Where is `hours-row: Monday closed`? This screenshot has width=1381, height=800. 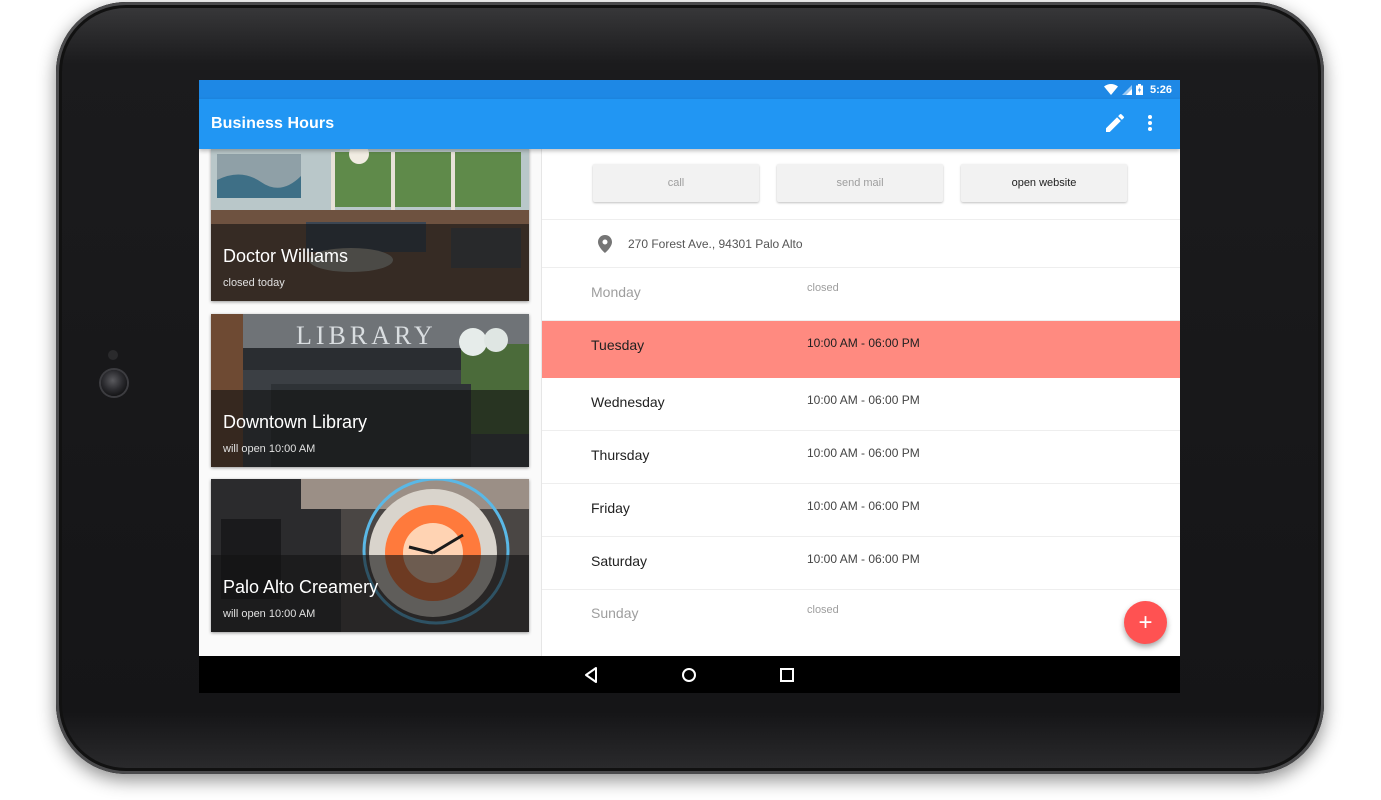
hours-row: Monday closed is located at coordinates (861, 294).